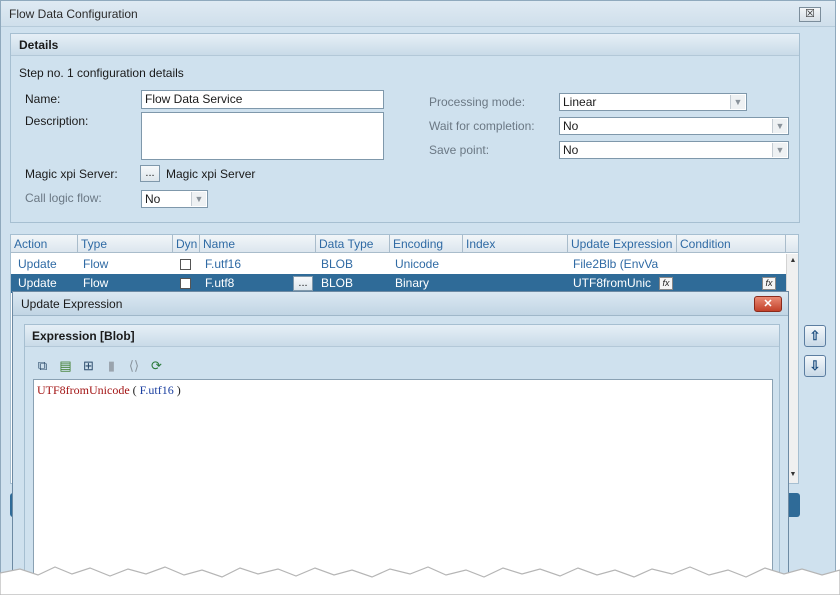  What do you see at coordinates (727, 264) in the screenshot?
I see `cell-condition` at bounding box center [727, 264].